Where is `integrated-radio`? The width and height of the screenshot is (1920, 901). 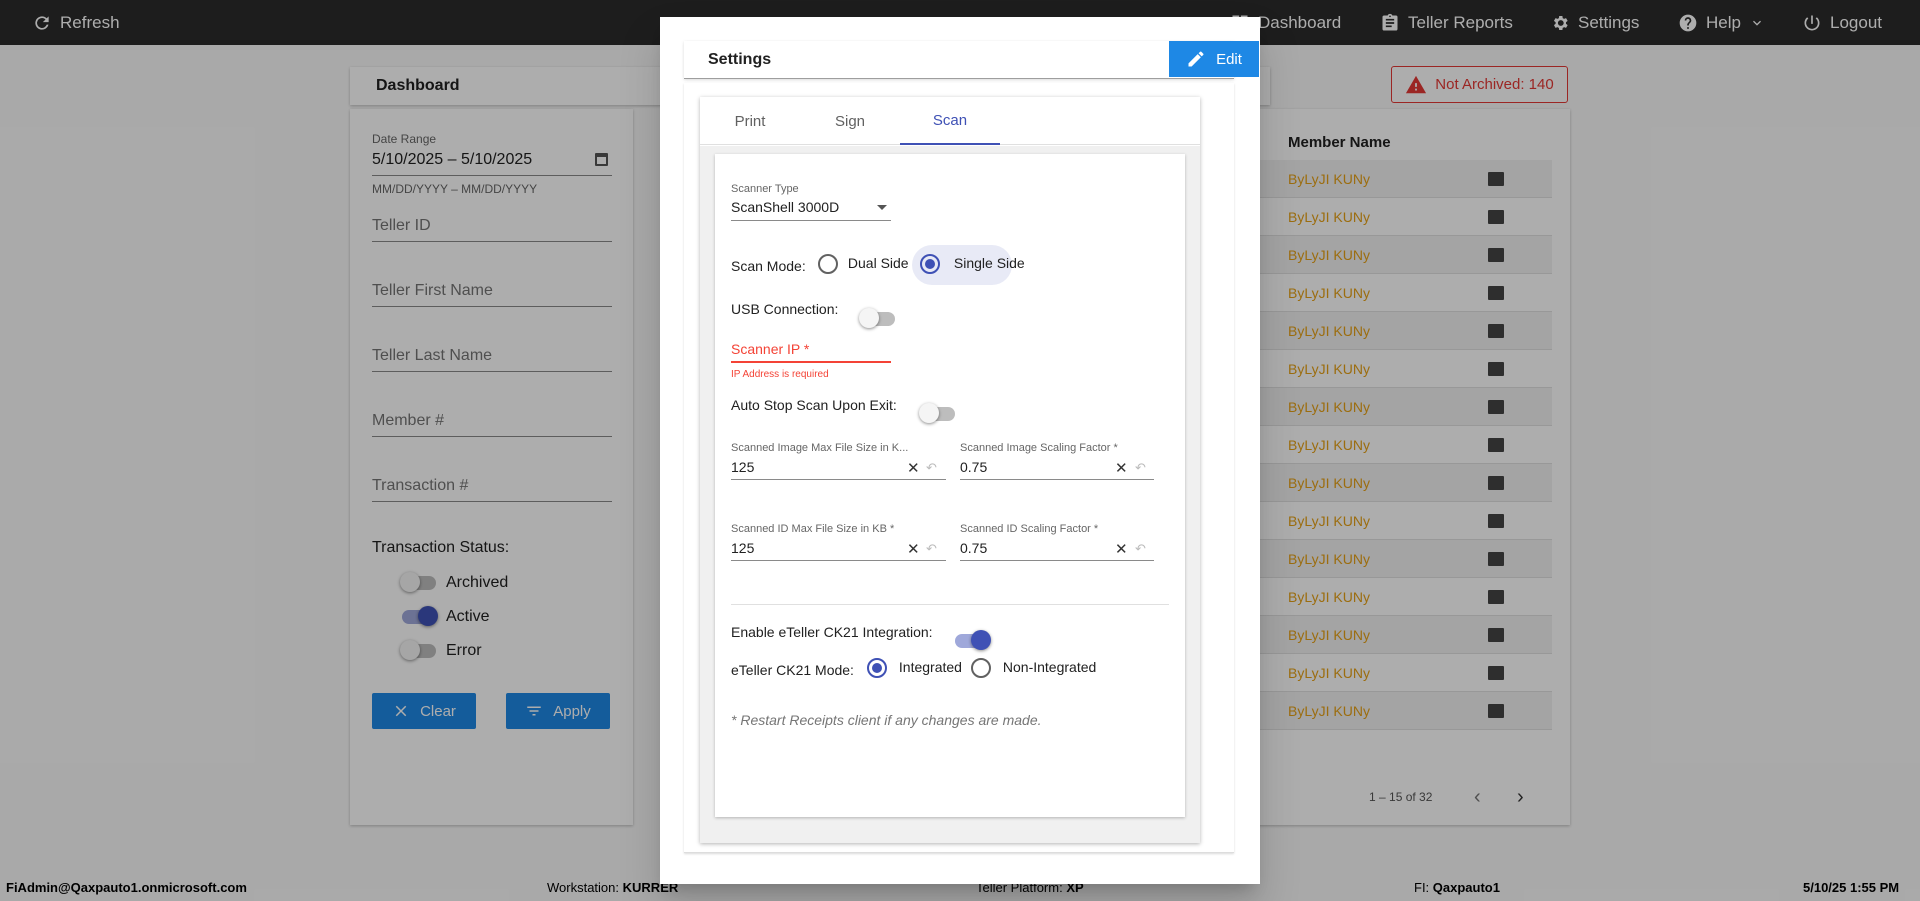
integrated-radio is located at coordinates (877, 668).